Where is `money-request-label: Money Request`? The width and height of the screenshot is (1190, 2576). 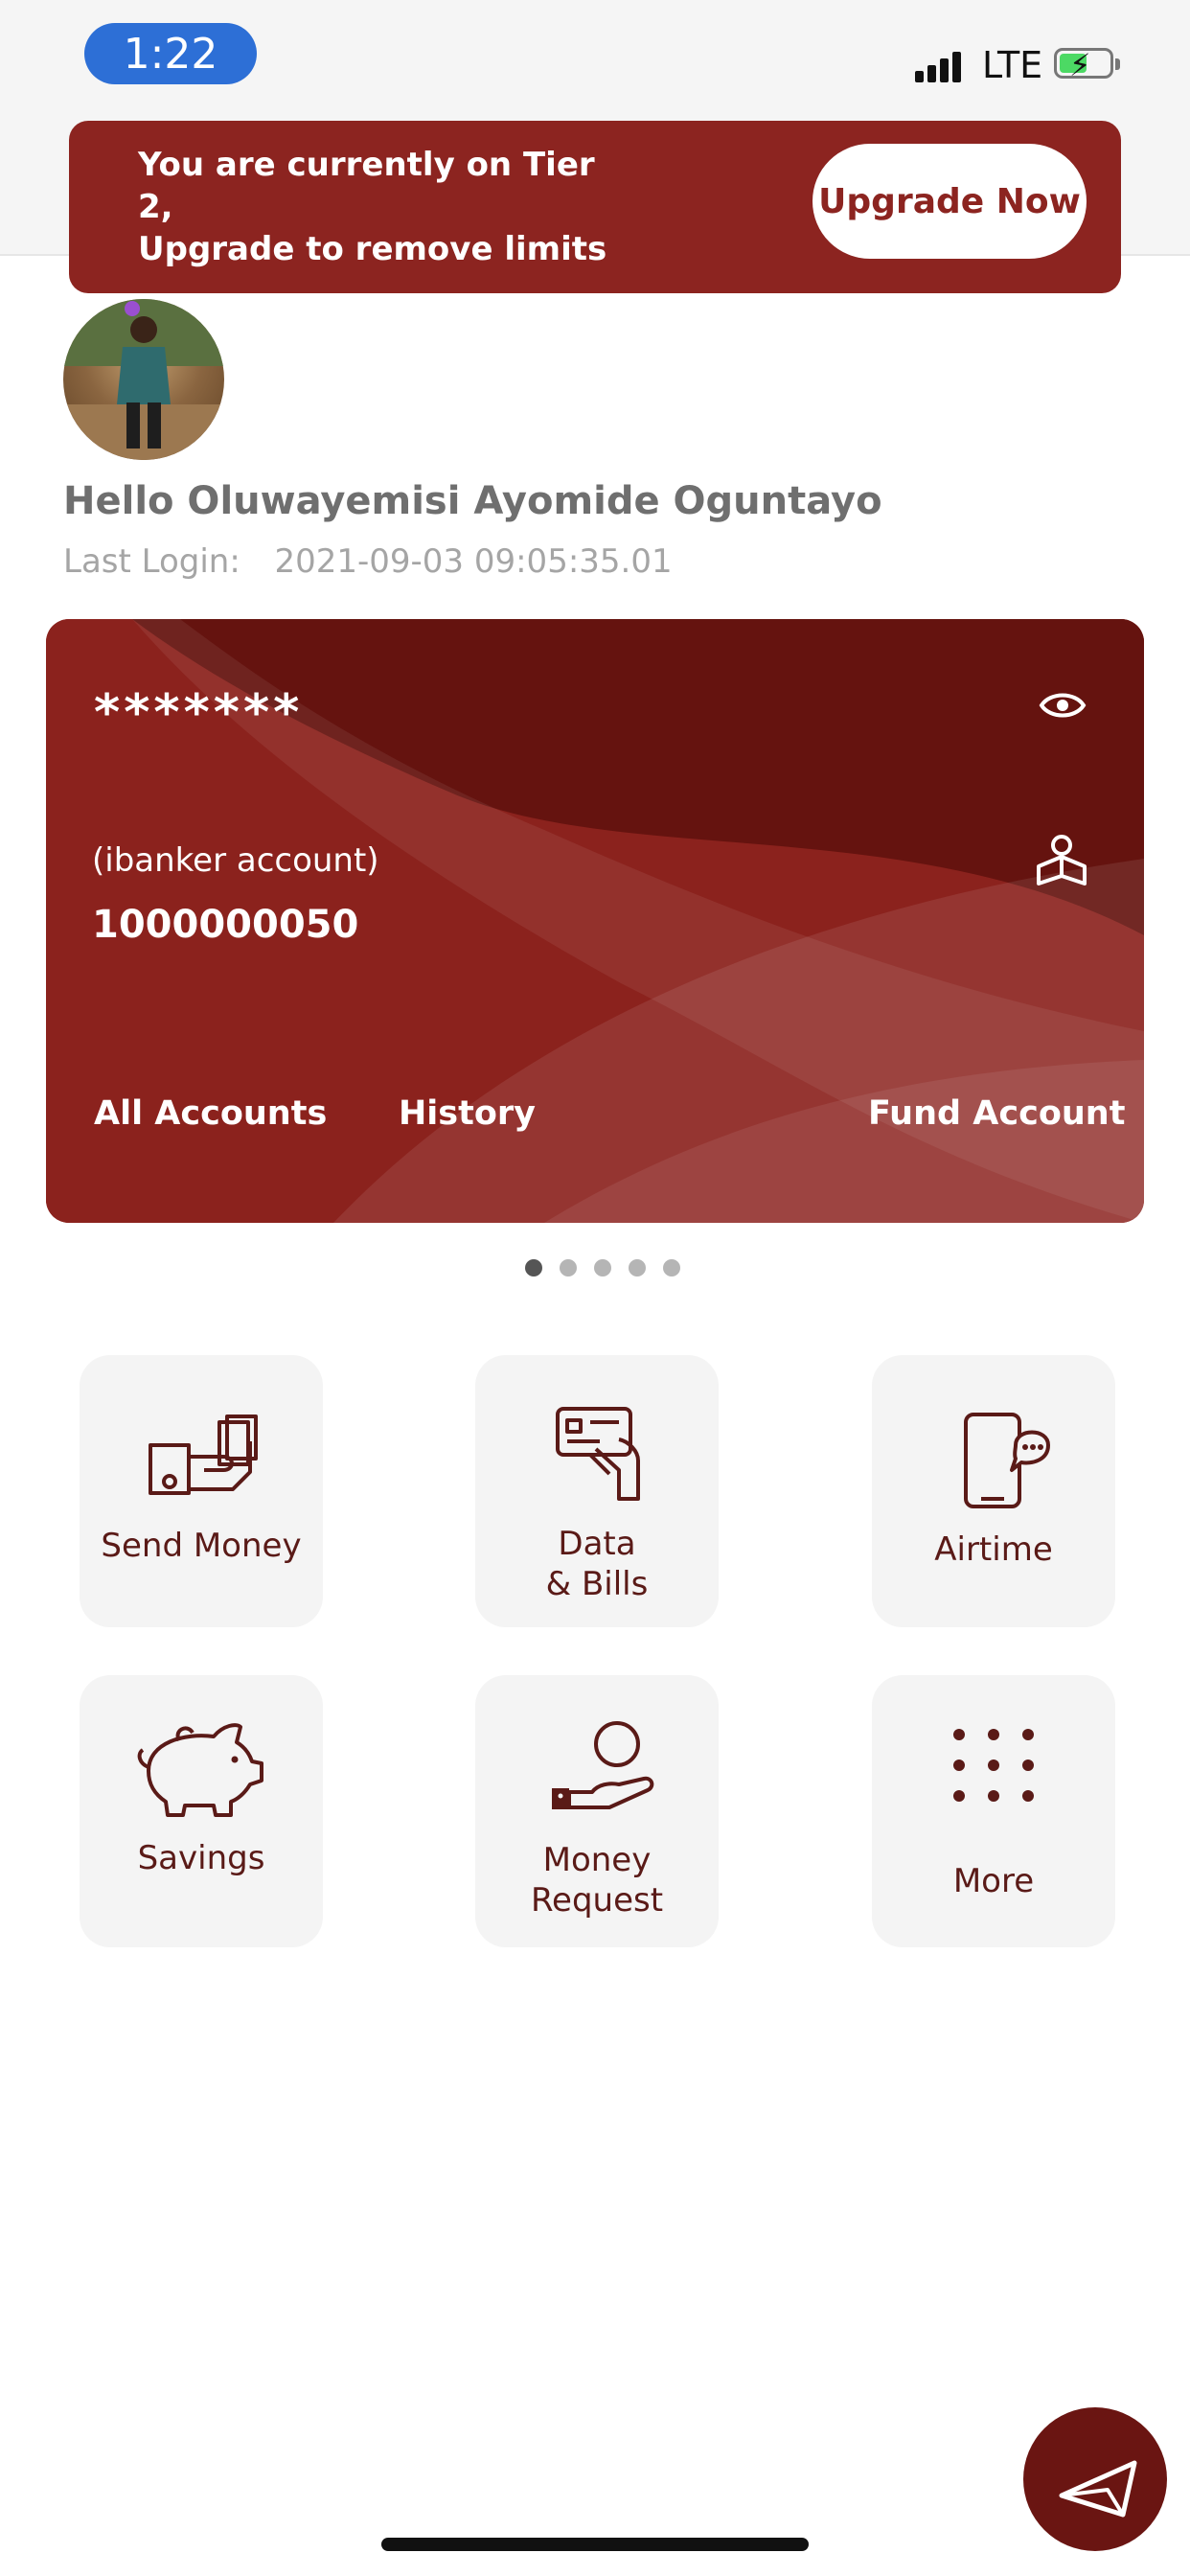 money-request-label: Money Request is located at coordinates (597, 1880).